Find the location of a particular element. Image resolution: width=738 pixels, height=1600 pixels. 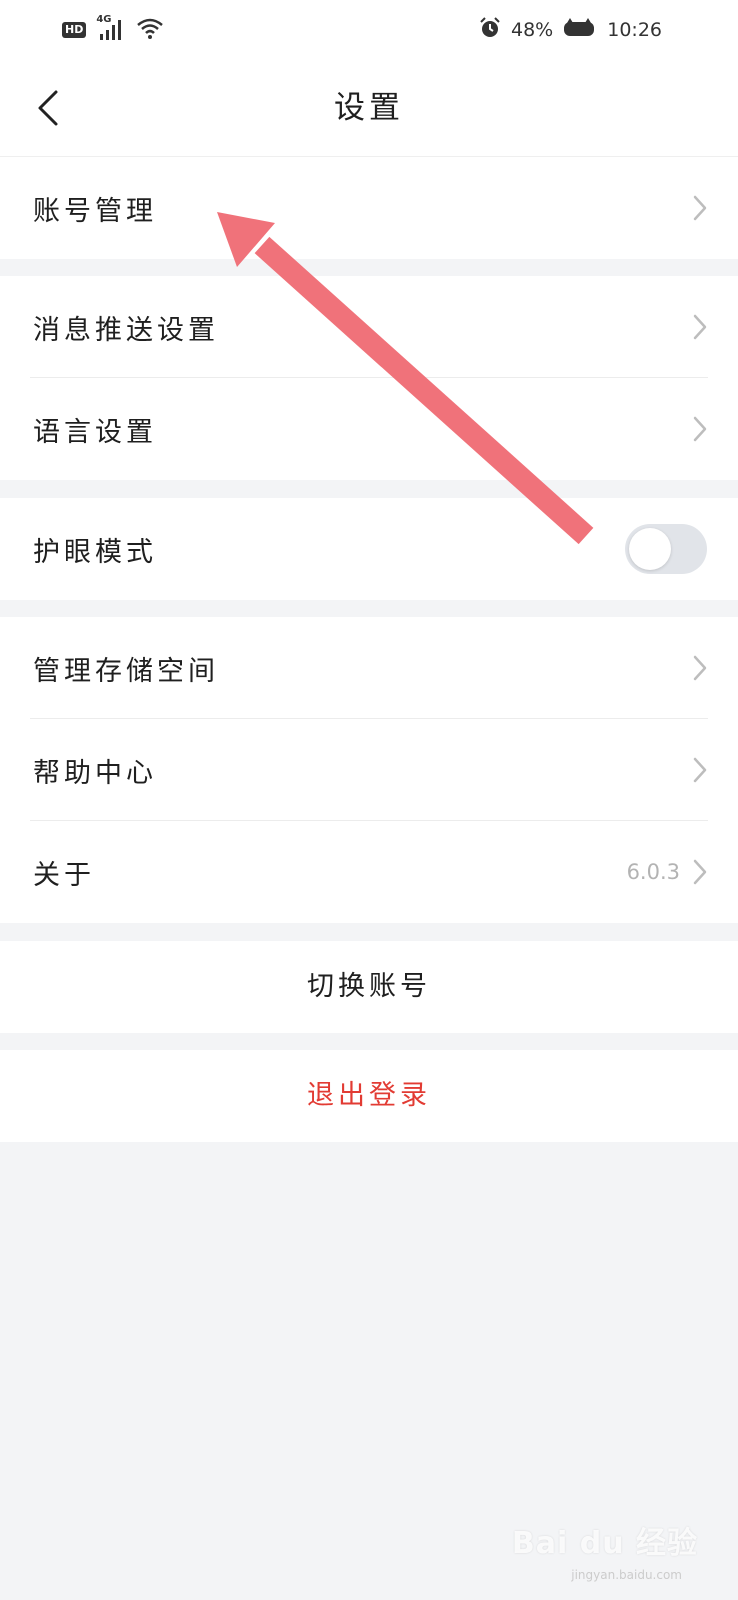

eye-protection-label: 护眼模式 is located at coordinates (95, 552).